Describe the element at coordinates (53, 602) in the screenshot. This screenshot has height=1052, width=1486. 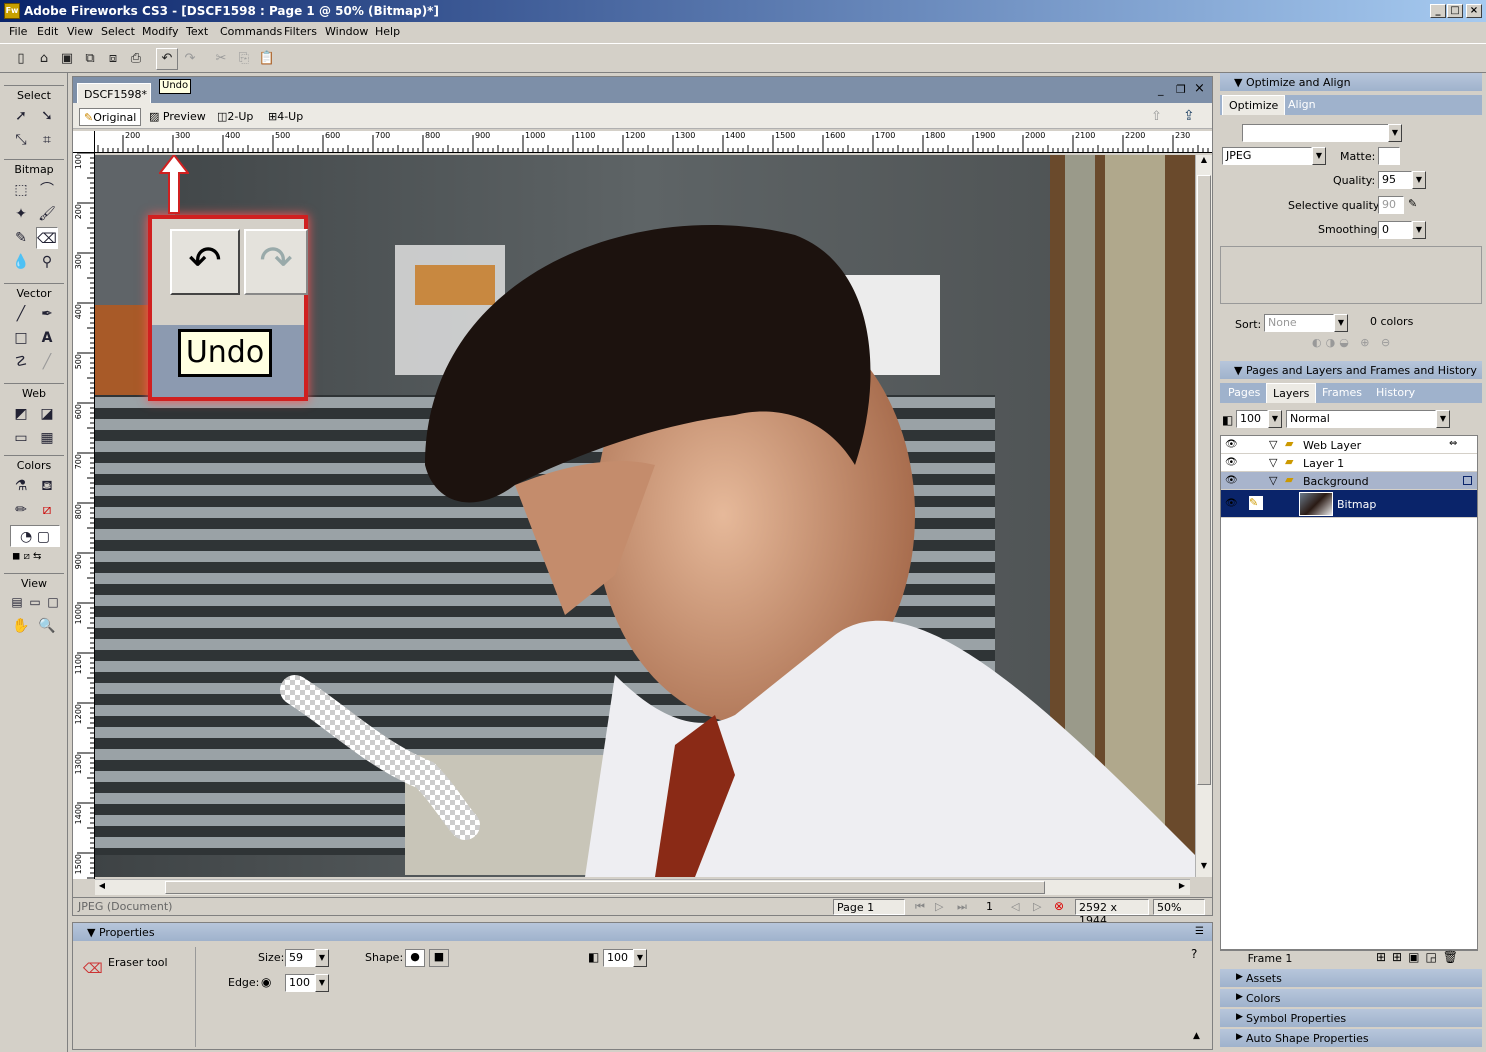
I see `full-screen-icon: □` at that location.